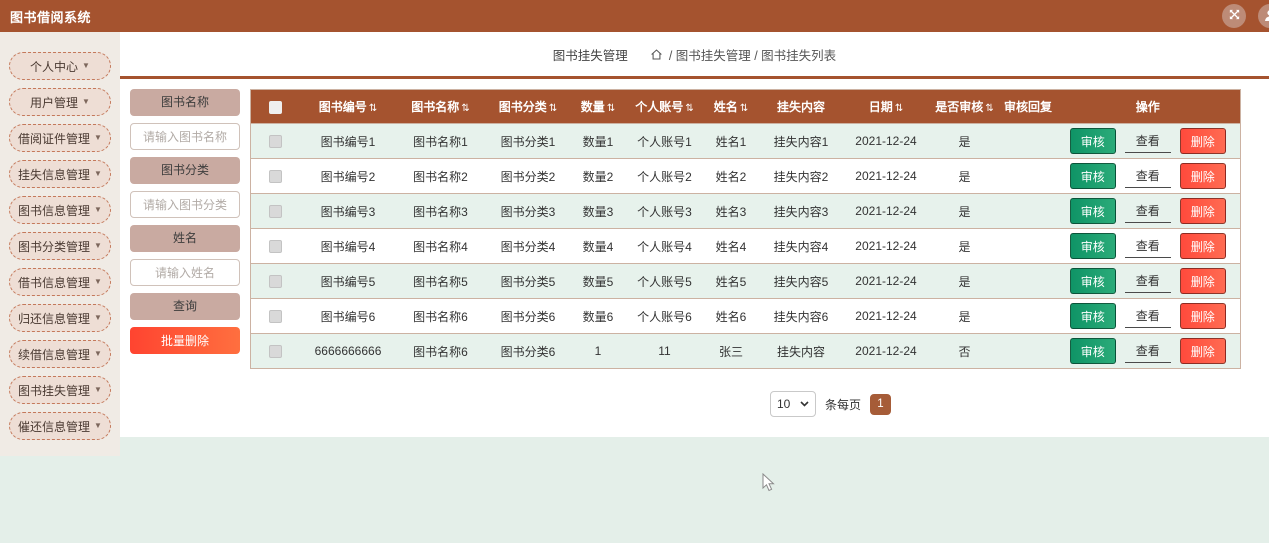 This screenshot has width=1269, height=543. I want to click on book-category-input, so click(185, 204).